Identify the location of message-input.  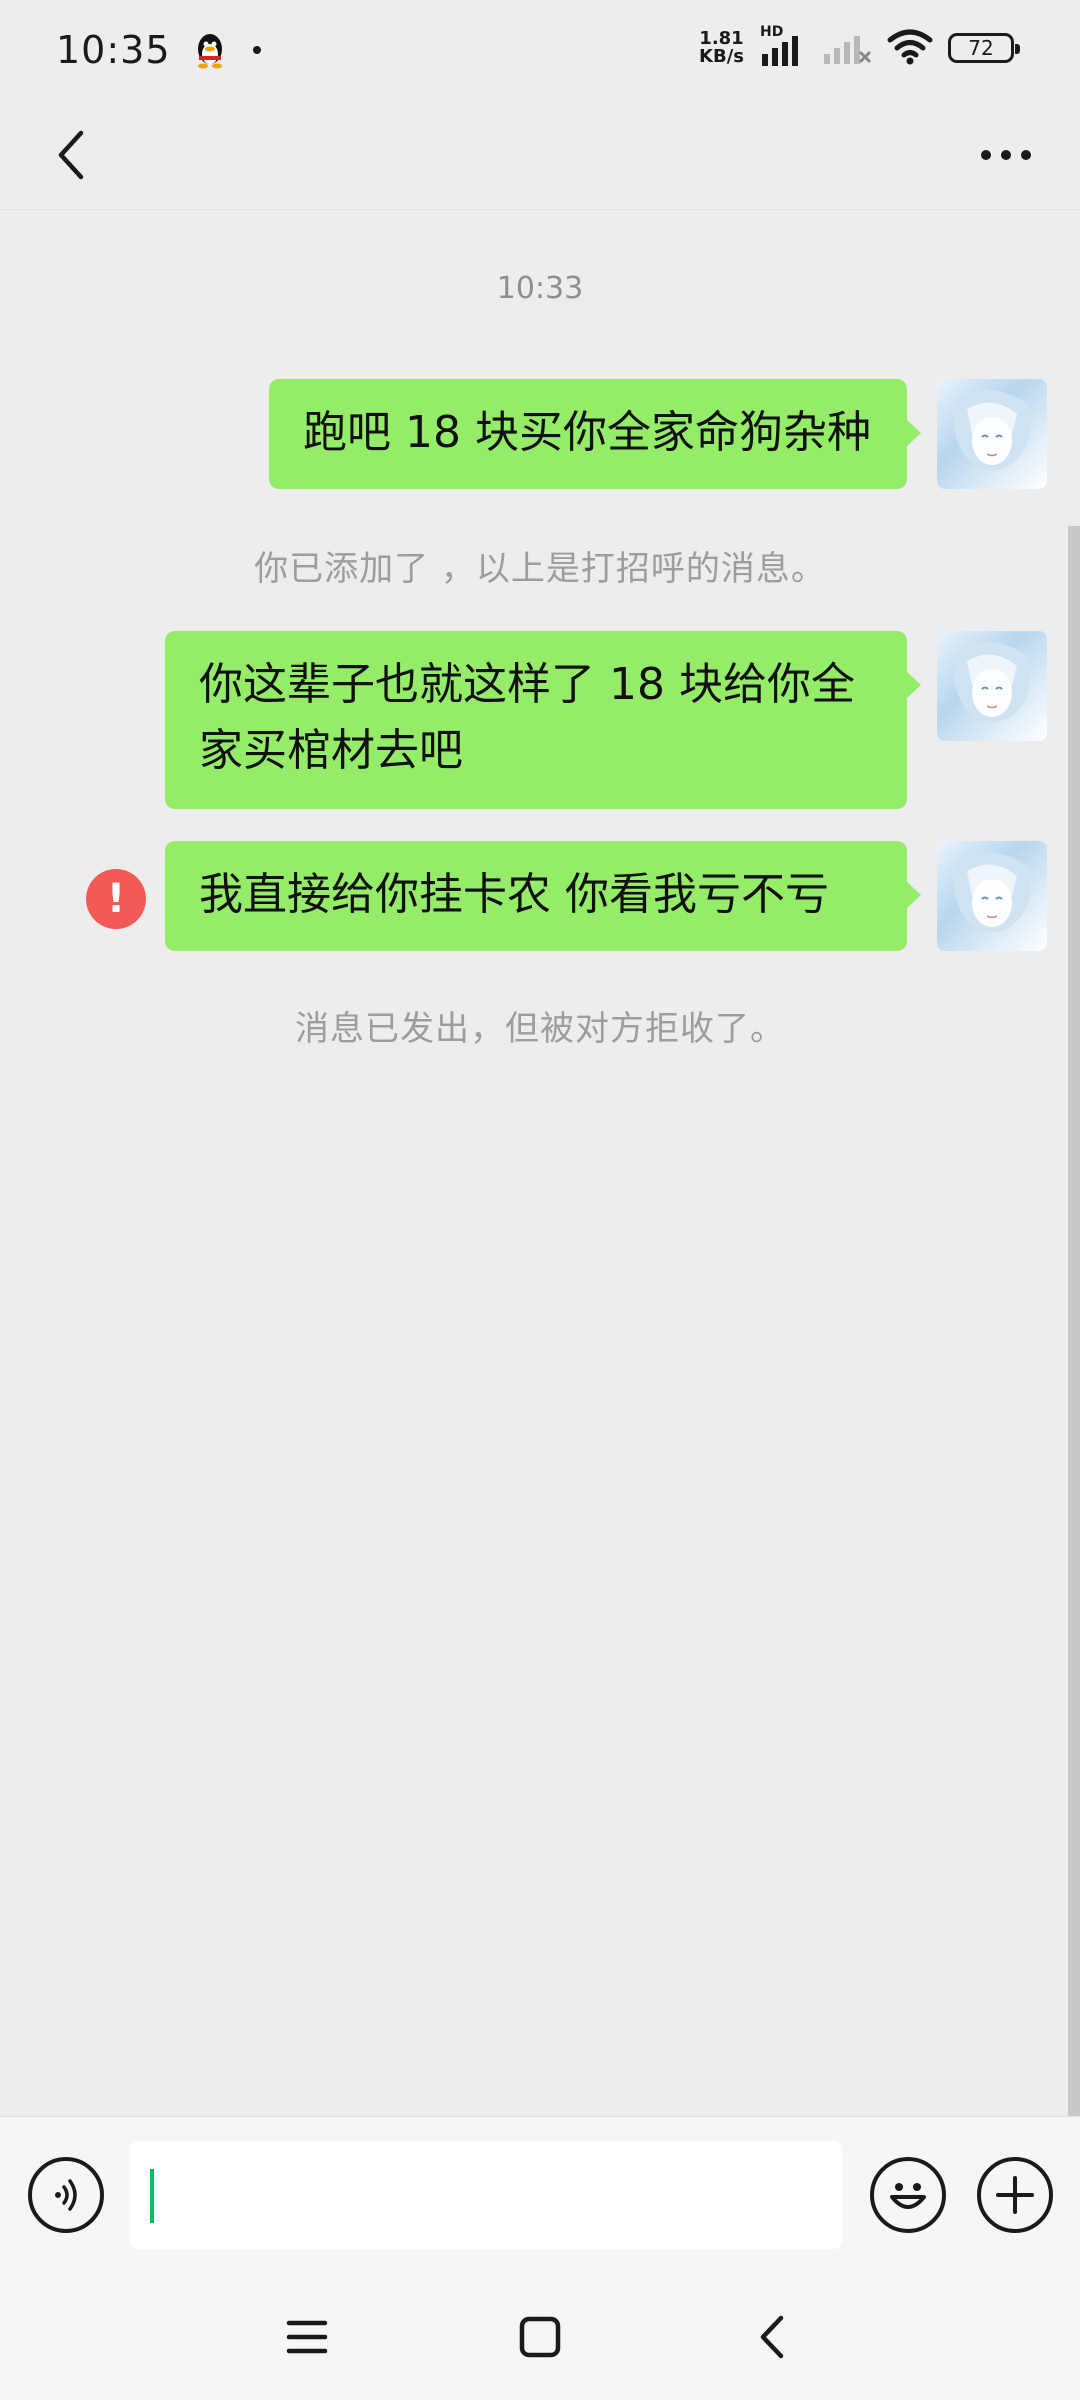
(486, 2195).